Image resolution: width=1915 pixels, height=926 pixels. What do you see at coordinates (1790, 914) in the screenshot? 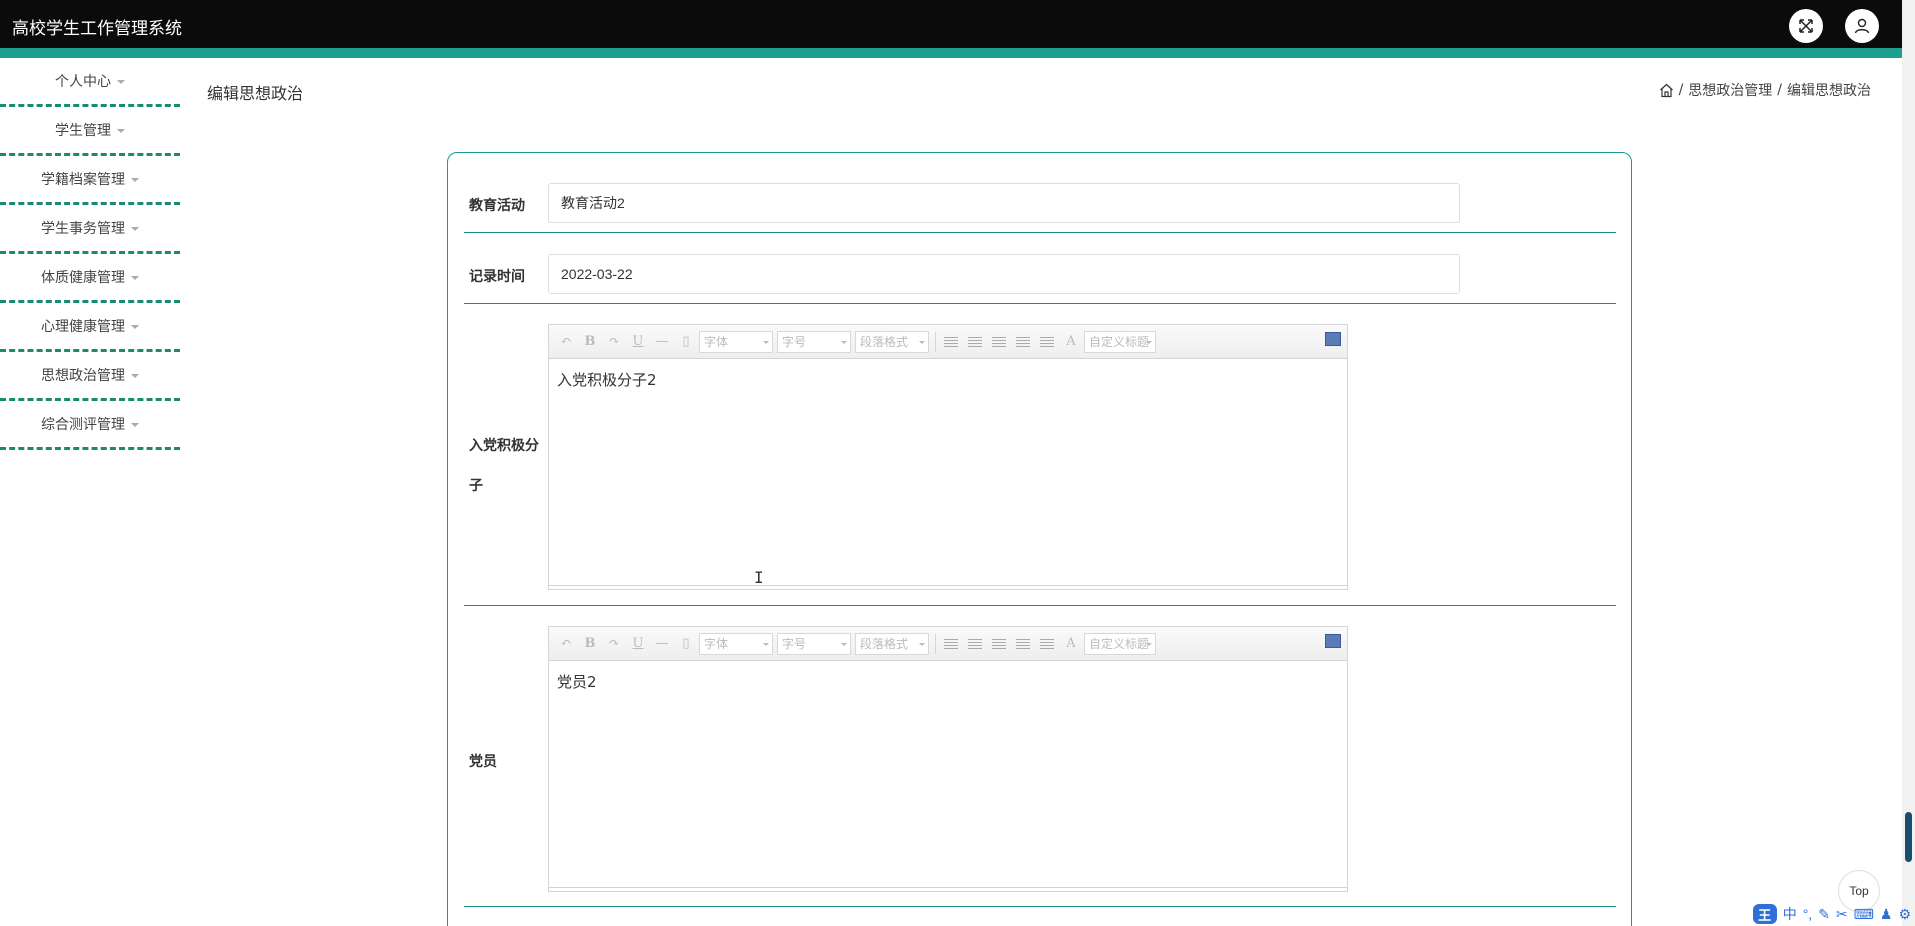
I see `ime-mode: 中` at bounding box center [1790, 914].